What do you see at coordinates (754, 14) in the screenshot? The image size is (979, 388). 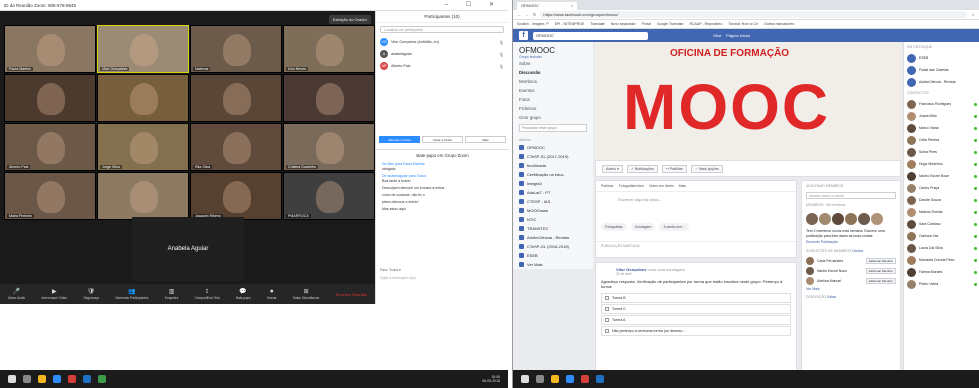 I see `url-input: https://www.facebook.com/groups/ofmooc/` at bounding box center [754, 14].